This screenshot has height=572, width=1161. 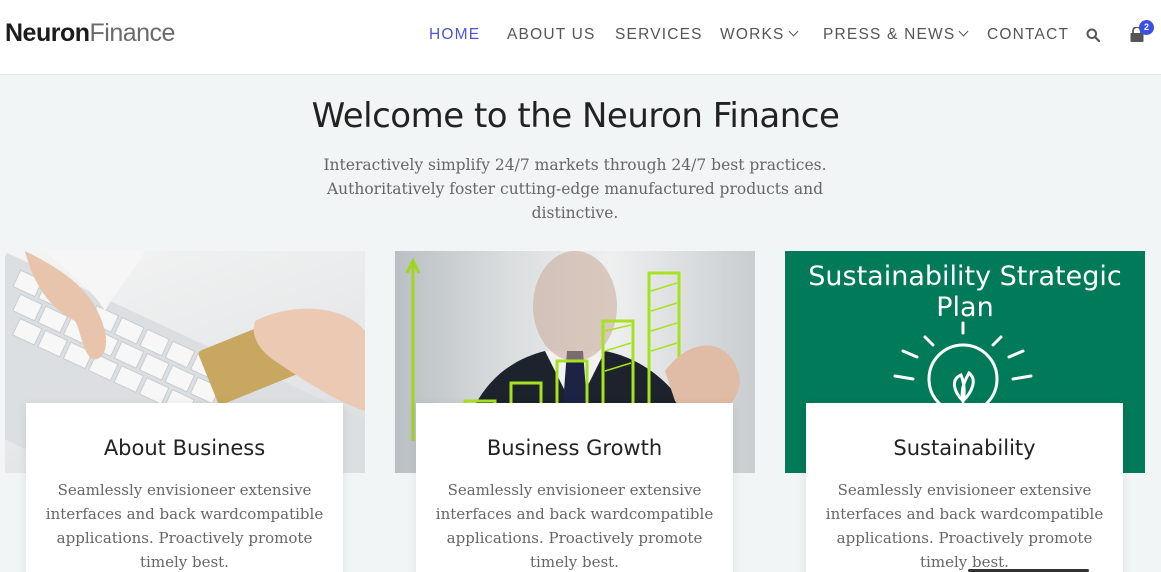 What do you see at coordinates (454, 35) in the screenshot?
I see `nav-home: HOME` at bounding box center [454, 35].